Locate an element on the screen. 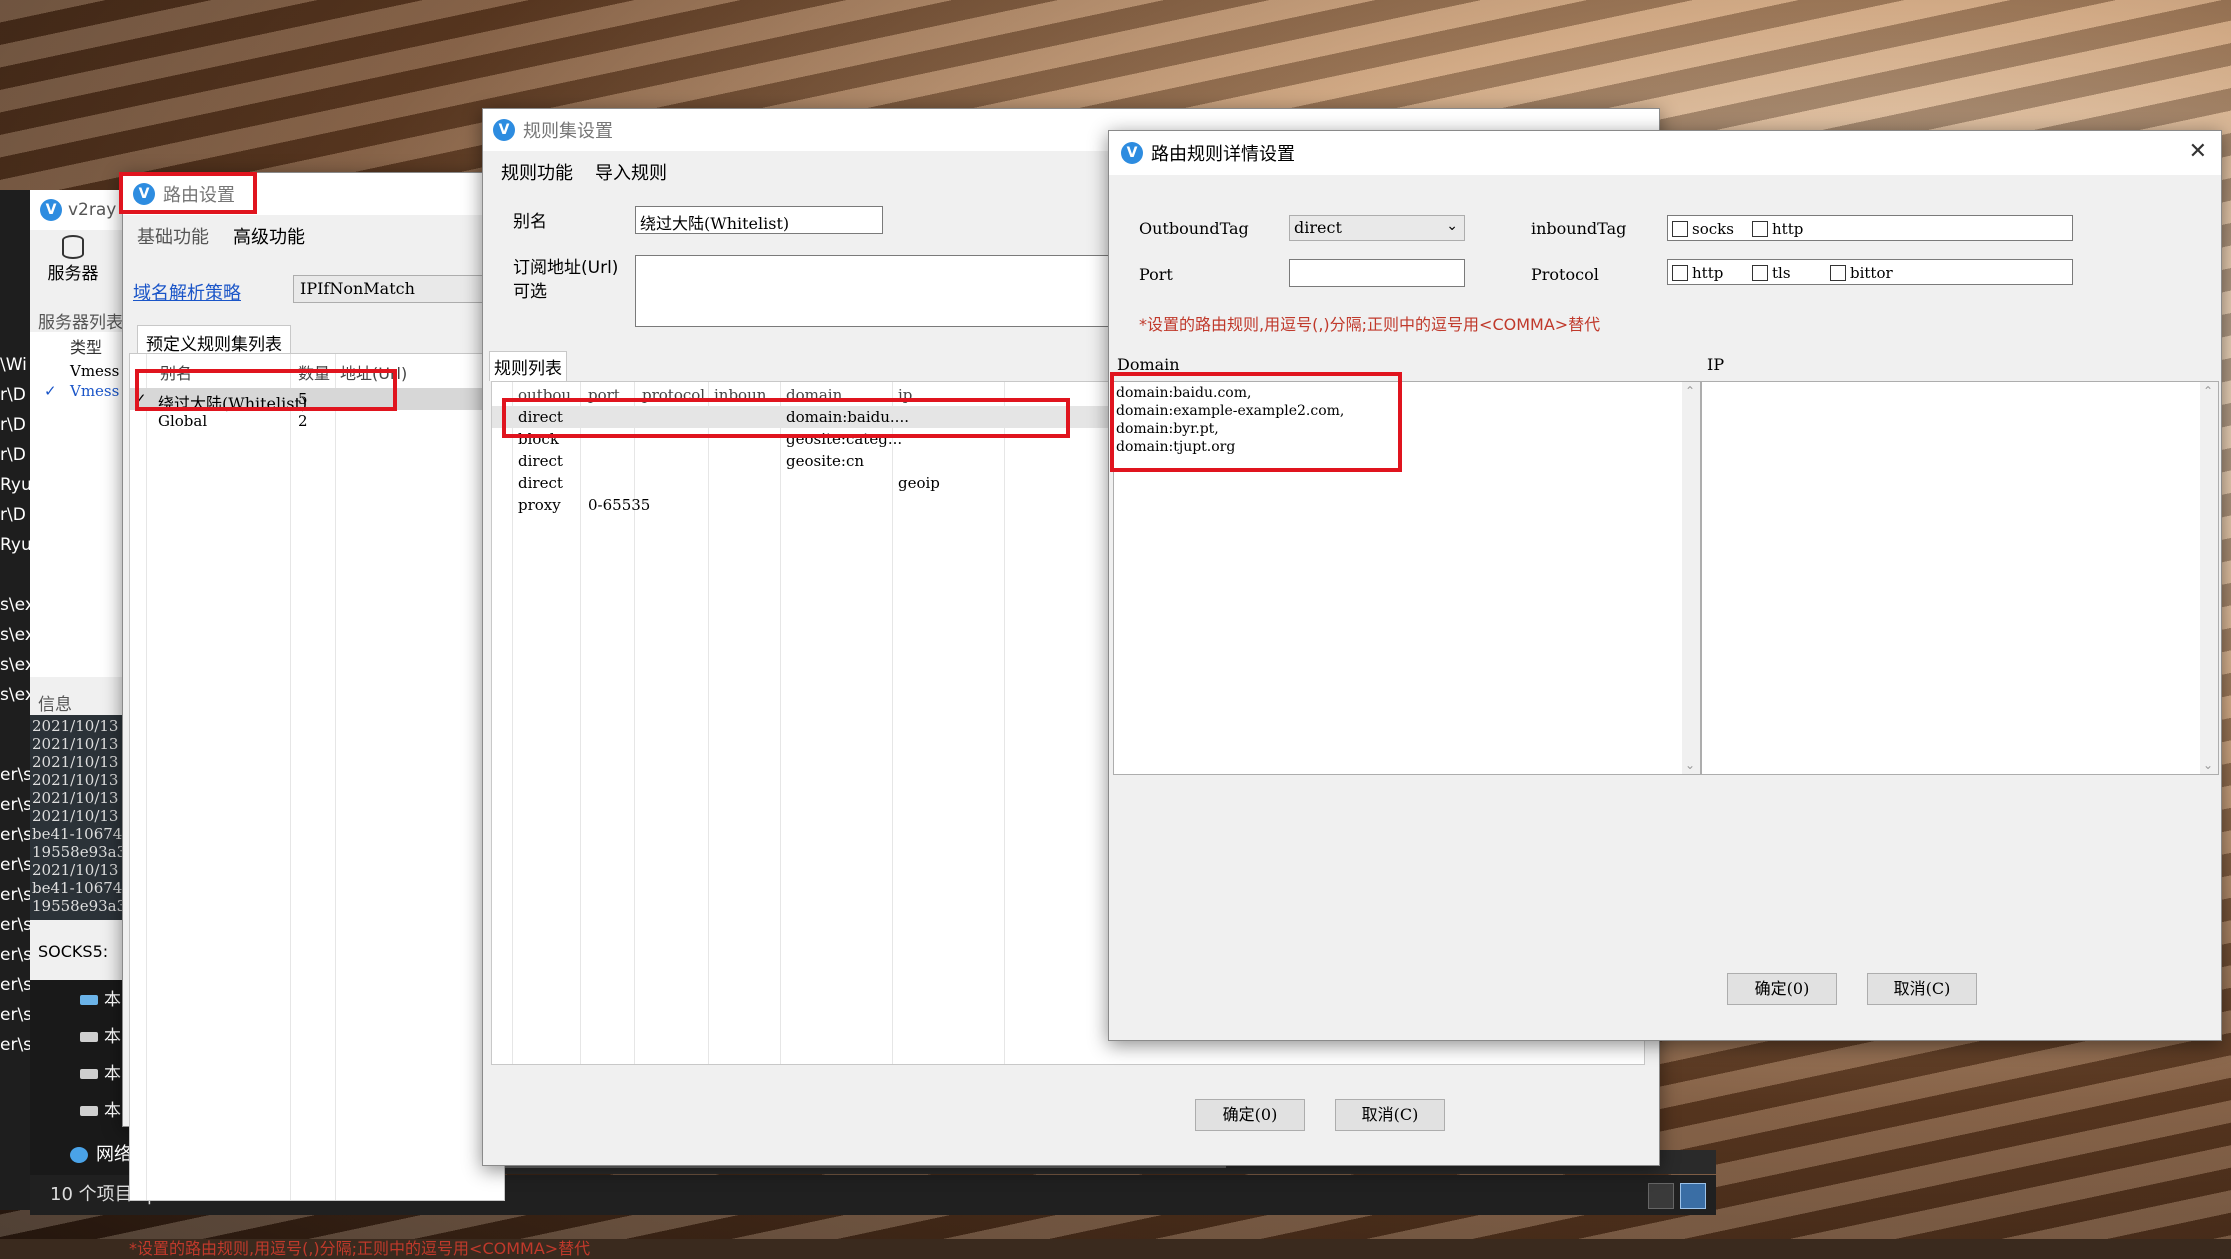 The width and height of the screenshot is (2231, 1259). outbound-label: OutboundTag is located at coordinates (1194, 228).